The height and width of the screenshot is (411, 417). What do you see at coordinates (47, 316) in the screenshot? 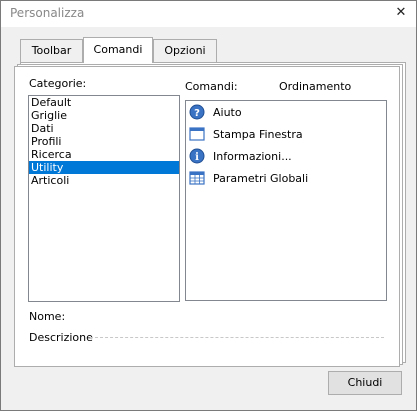
I see `nome-label: Nome:` at bounding box center [47, 316].